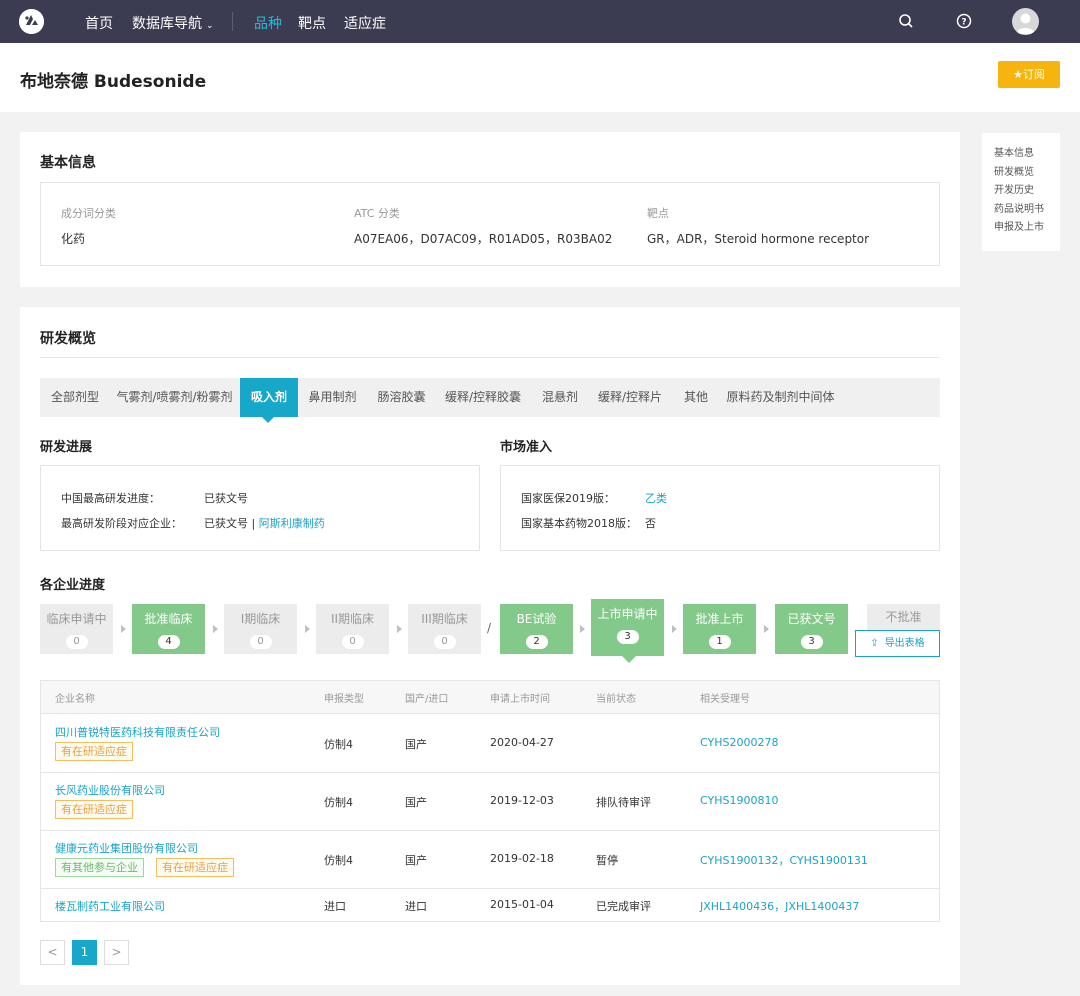 This screenshot has height=996, width=1080. What do you see at coordinates (292, 523) in the screenshot?
I see `company-link: 阿斯利康制药` at bounding box center [292, 523].